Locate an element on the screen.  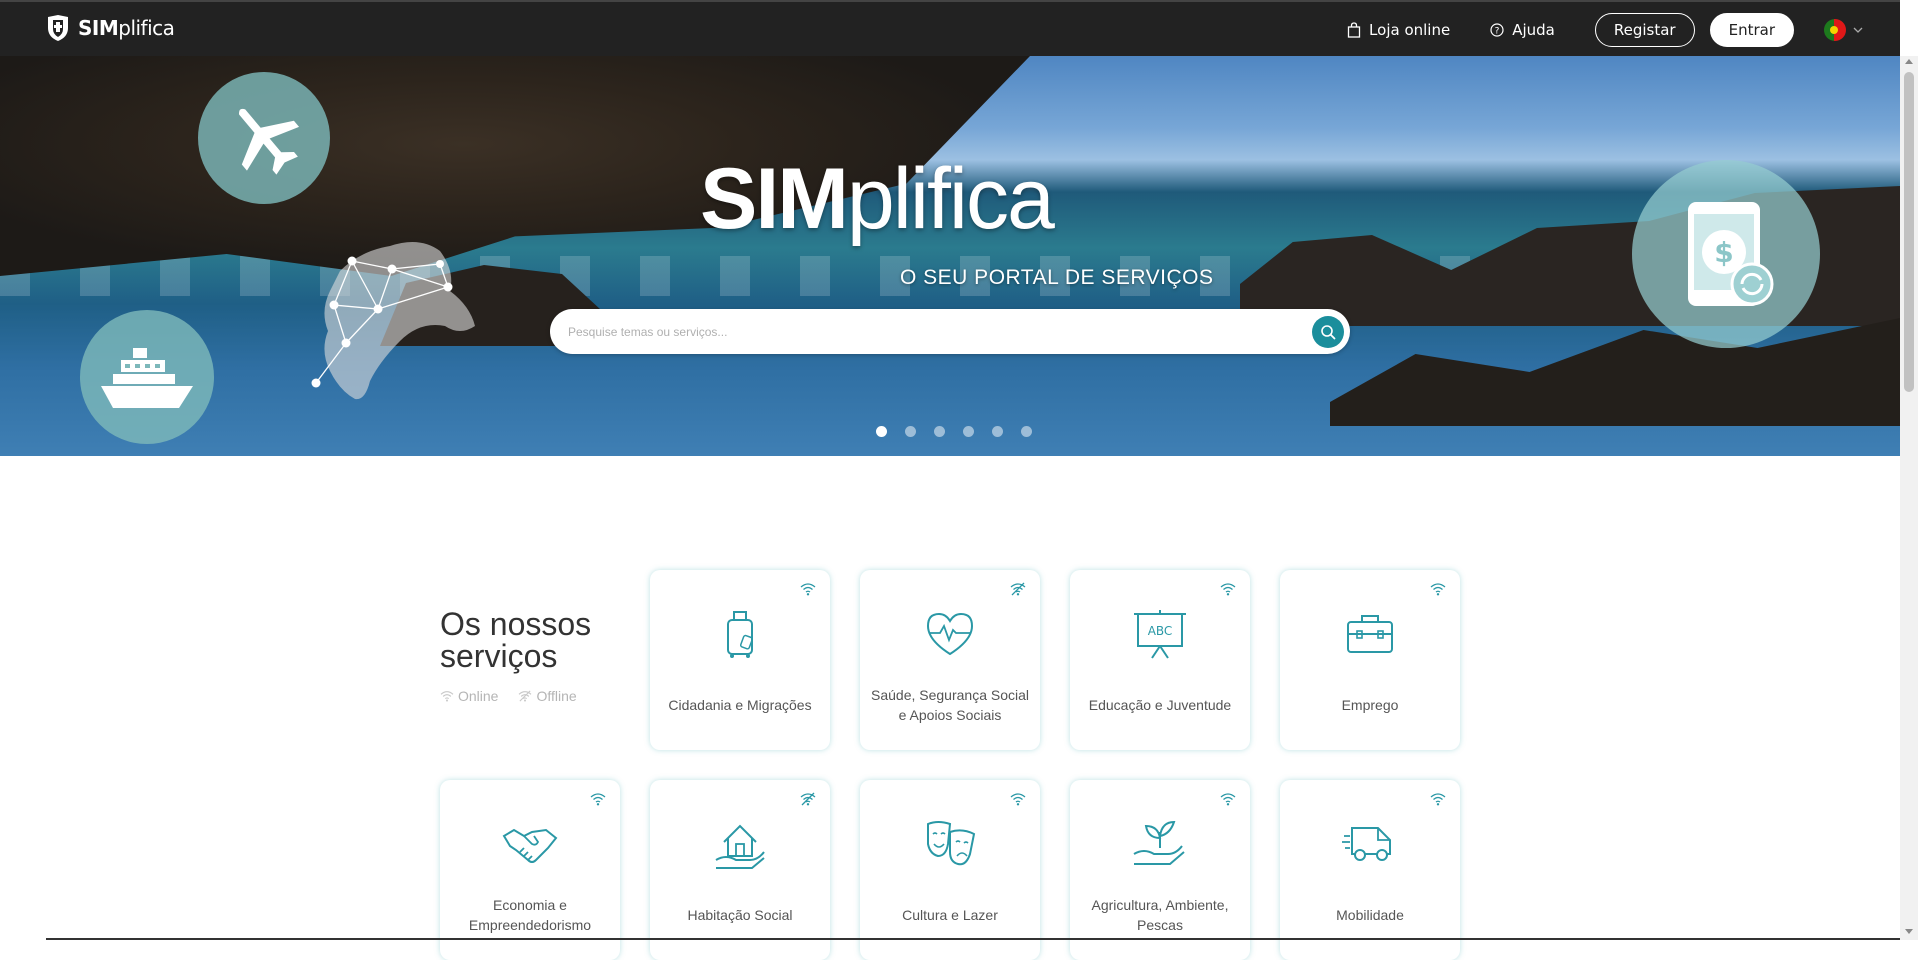
service-card: ABC Educação e Juventude is located at coordinates (1160, 660).